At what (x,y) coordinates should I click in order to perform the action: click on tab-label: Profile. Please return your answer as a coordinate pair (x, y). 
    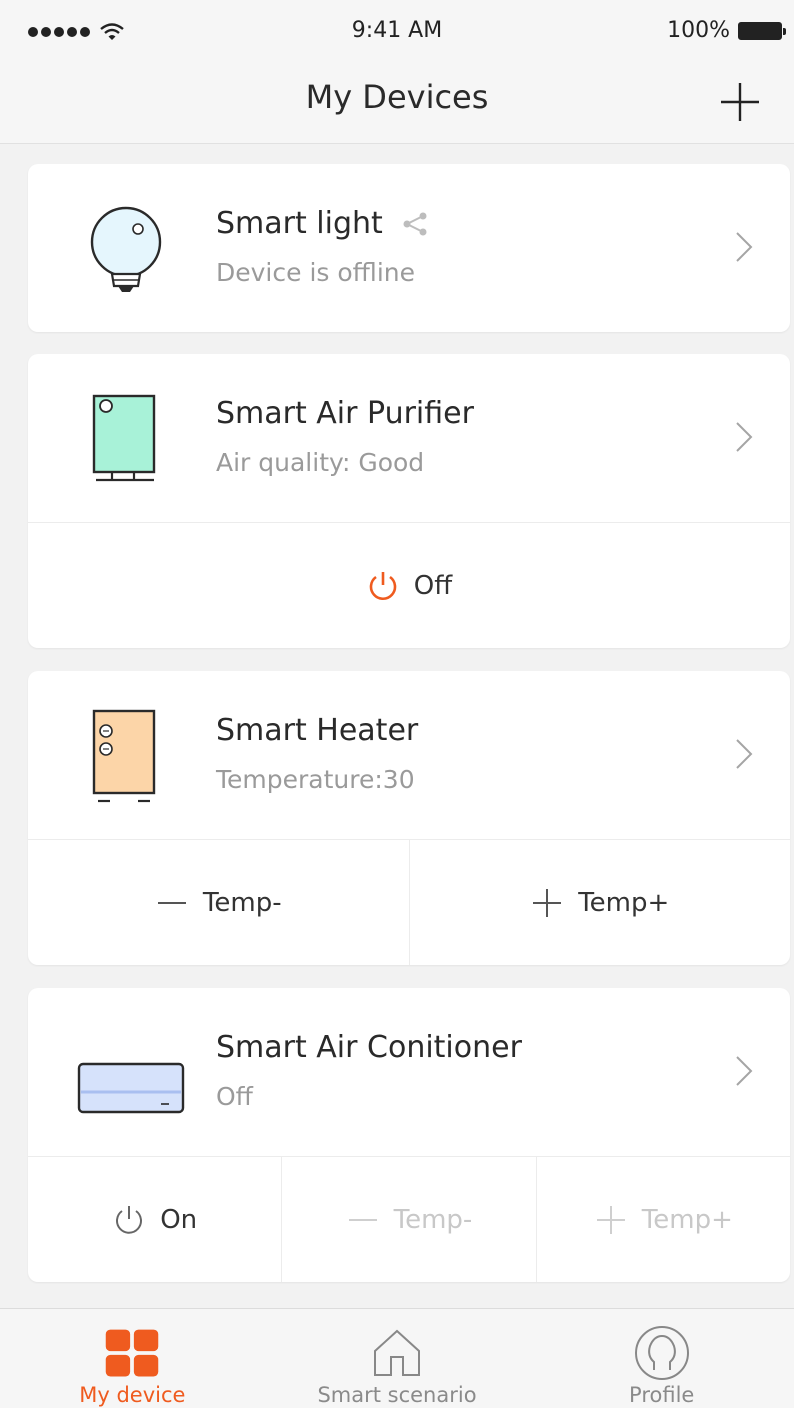
    Looking at the image, I should click on (662, 1395).